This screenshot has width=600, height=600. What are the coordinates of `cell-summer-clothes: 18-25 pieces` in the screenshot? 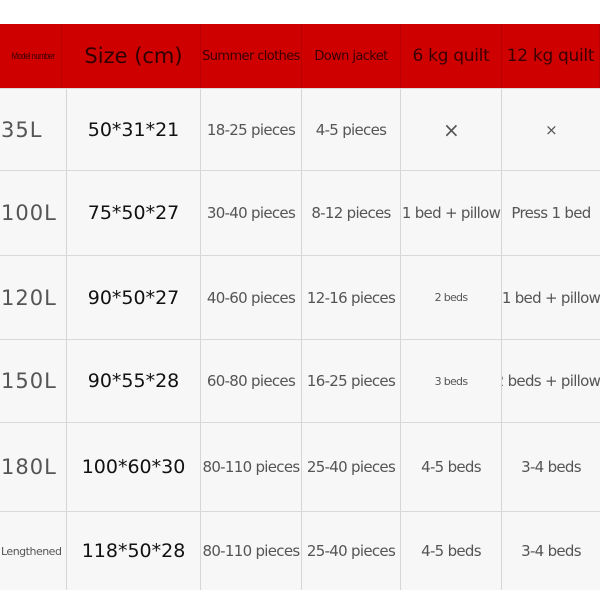 It's located at (251, 129).